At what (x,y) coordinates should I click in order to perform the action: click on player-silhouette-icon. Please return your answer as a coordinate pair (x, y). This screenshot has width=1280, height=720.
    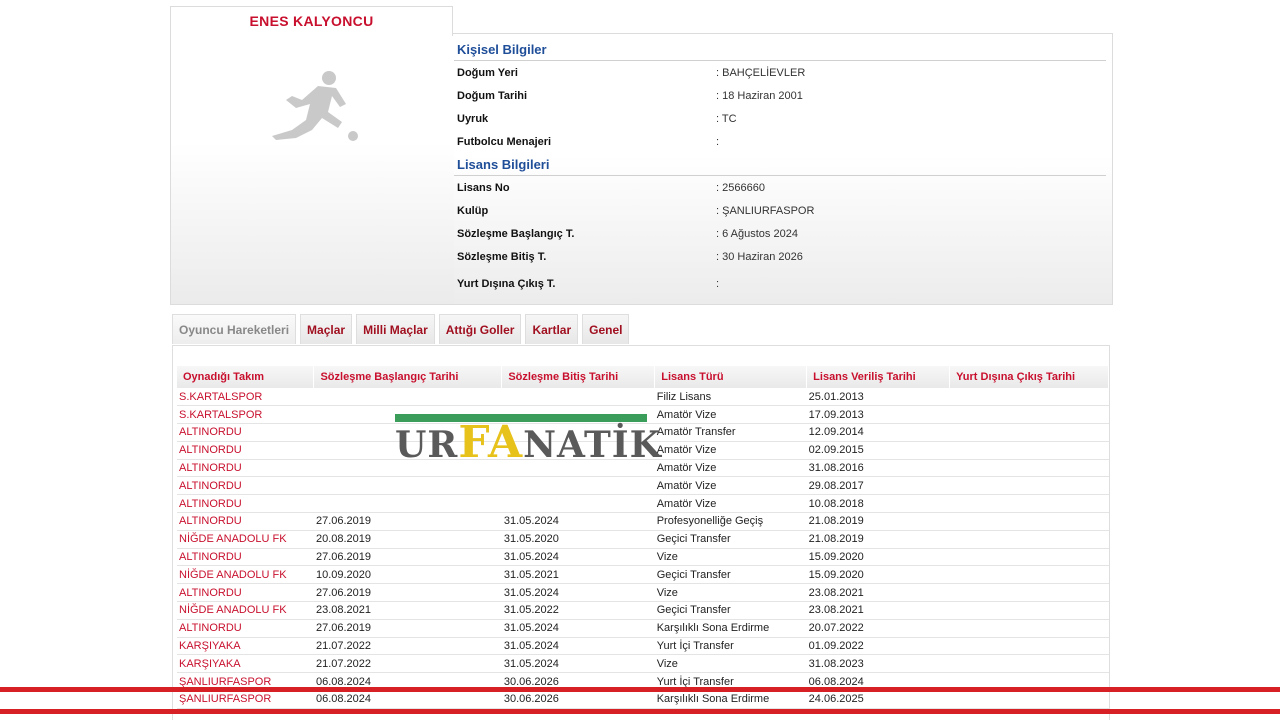
    Looking at the image, I should click on (315, 106).